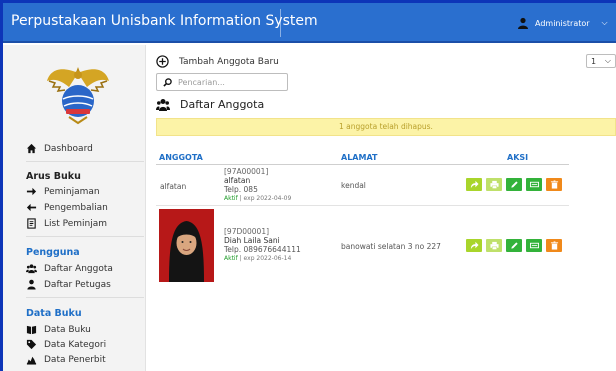  Describe the element at coordinates (386, 127) in the screenshot. I see `alert-message: 1 anggota telah dihapus.` at that location.